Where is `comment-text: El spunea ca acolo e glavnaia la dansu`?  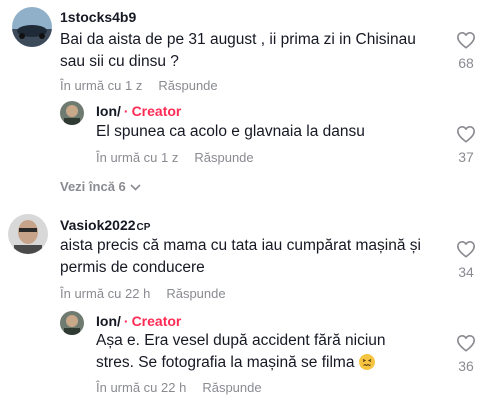 comment-text: El spunea ca acolo e glavnaia la dansu is located at coordinates (230, 131).